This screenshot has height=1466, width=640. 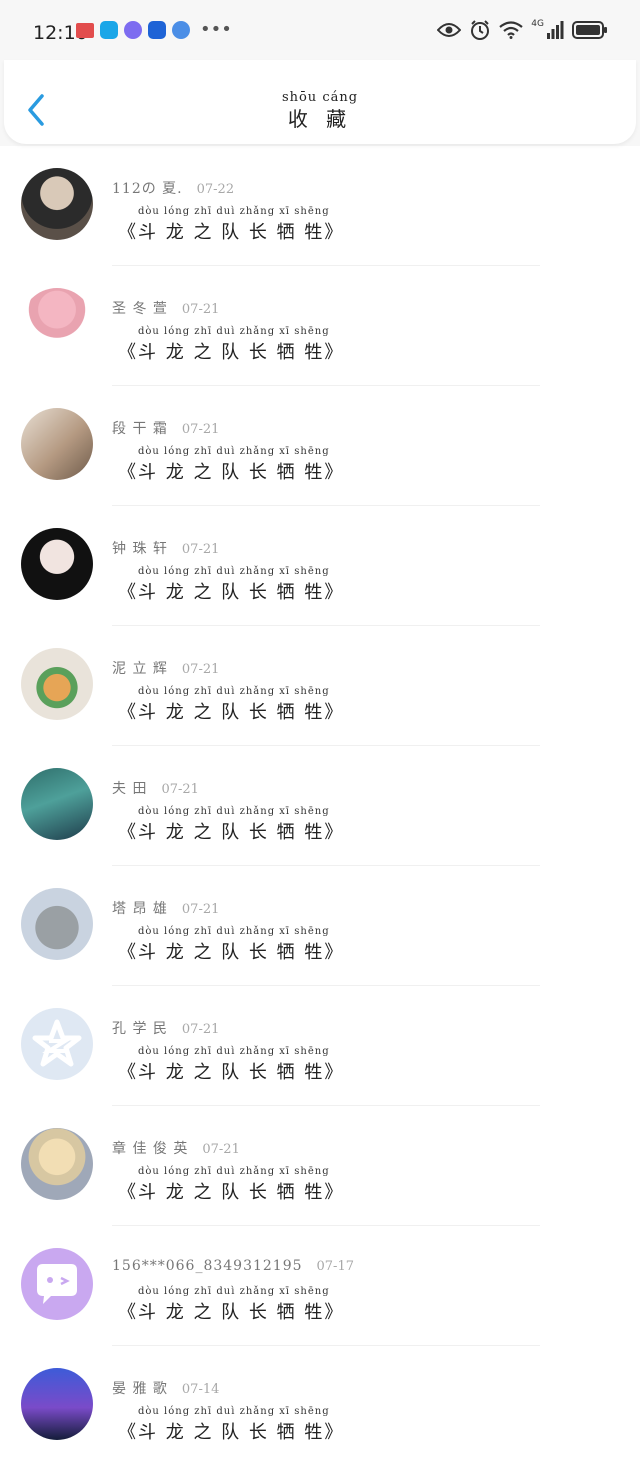 What do you see at coordinates (207, 1266) in the screenshot?
I see `user-name: 156***066_8349312195` at bounding box center [207, 1266].